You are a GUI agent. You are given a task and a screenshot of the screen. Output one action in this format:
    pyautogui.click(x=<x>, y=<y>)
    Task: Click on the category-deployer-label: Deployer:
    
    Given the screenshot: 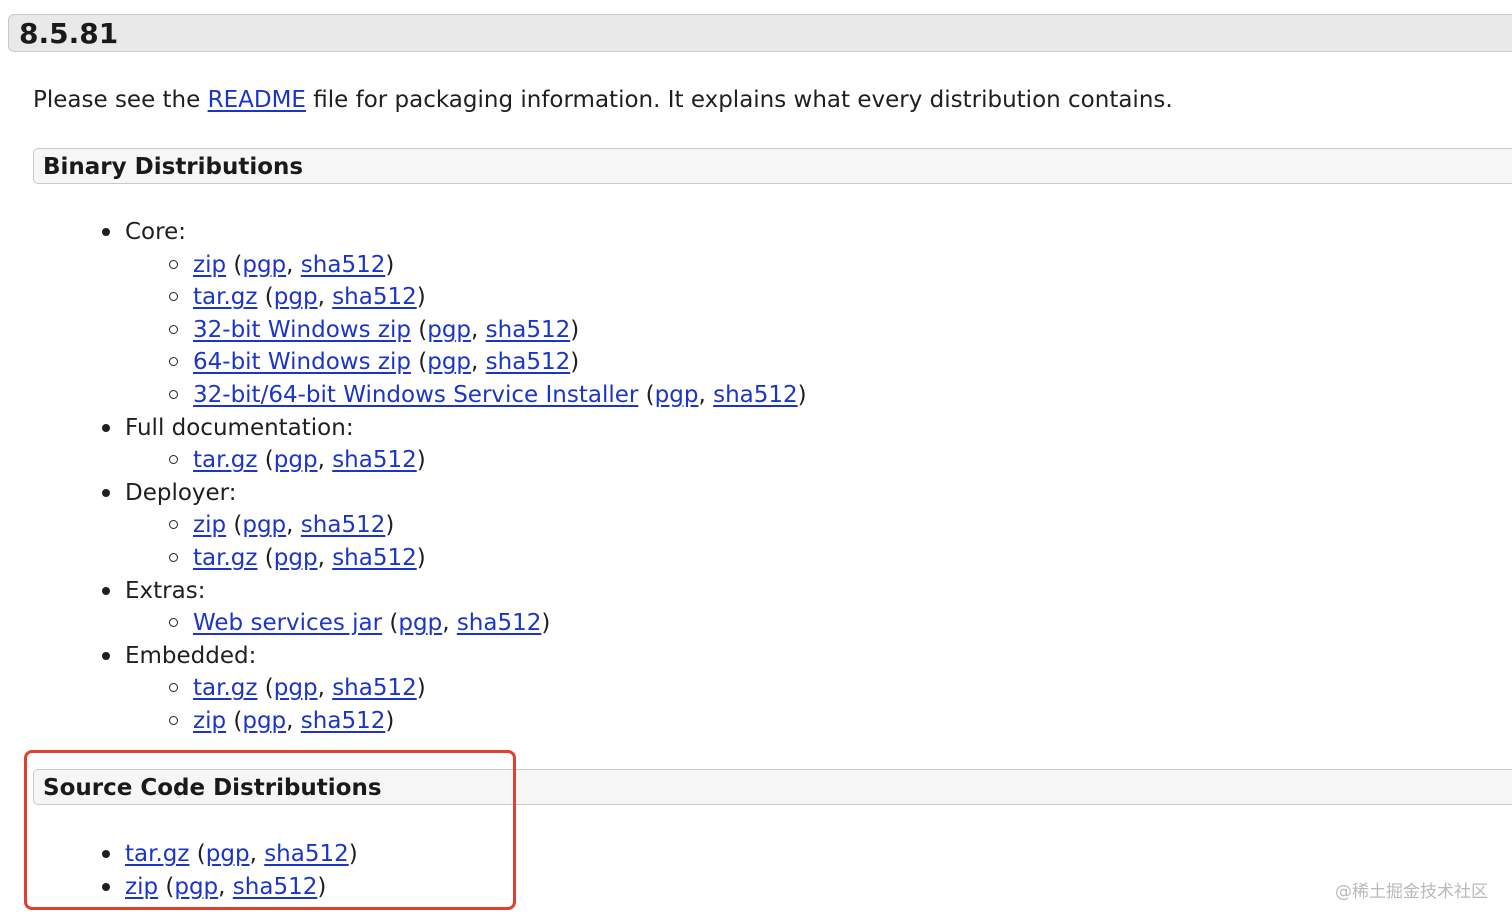 What is the action you would take?
    pyautogui.click(x=181, y=492)
    